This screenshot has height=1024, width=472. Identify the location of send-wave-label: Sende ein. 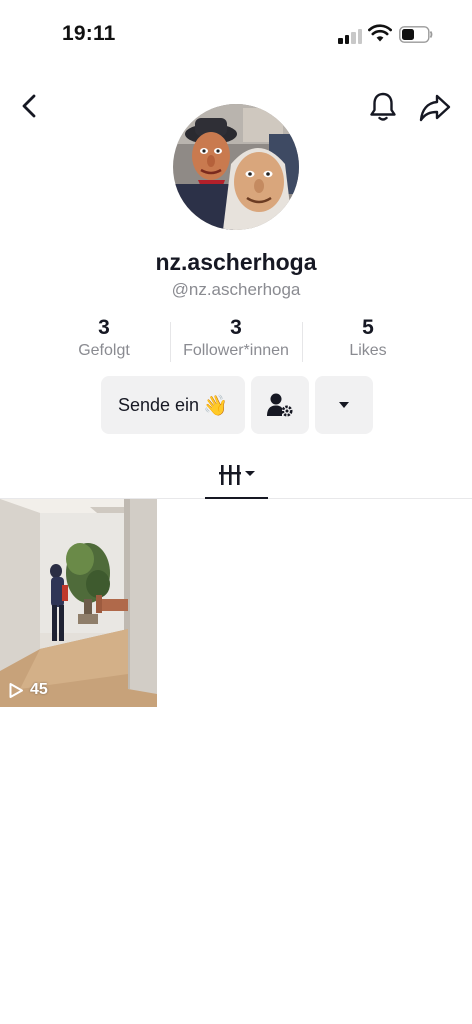
(159, 404).